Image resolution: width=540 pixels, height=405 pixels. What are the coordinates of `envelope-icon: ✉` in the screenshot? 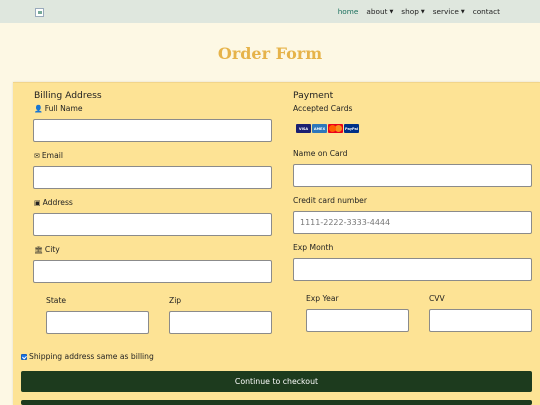 It's located at (37, 156).